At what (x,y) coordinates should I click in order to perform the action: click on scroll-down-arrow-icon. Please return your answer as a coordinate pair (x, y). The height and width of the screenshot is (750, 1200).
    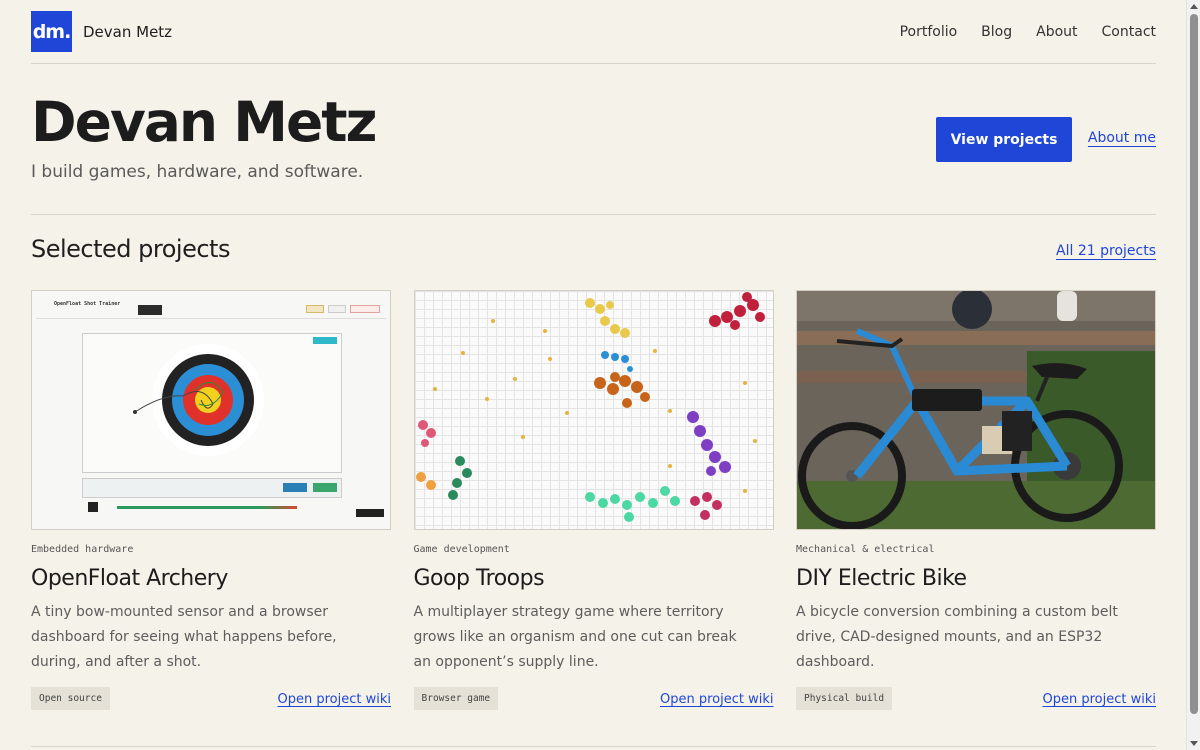
    Looking at the image, I should click on (1194, 743).